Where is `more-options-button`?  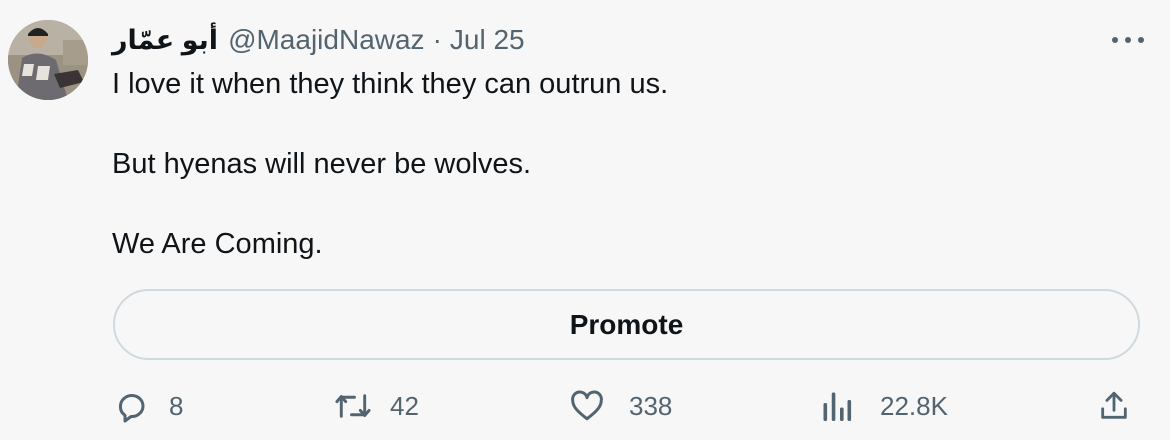 more-options-button is located at coordinates (1128, 40).